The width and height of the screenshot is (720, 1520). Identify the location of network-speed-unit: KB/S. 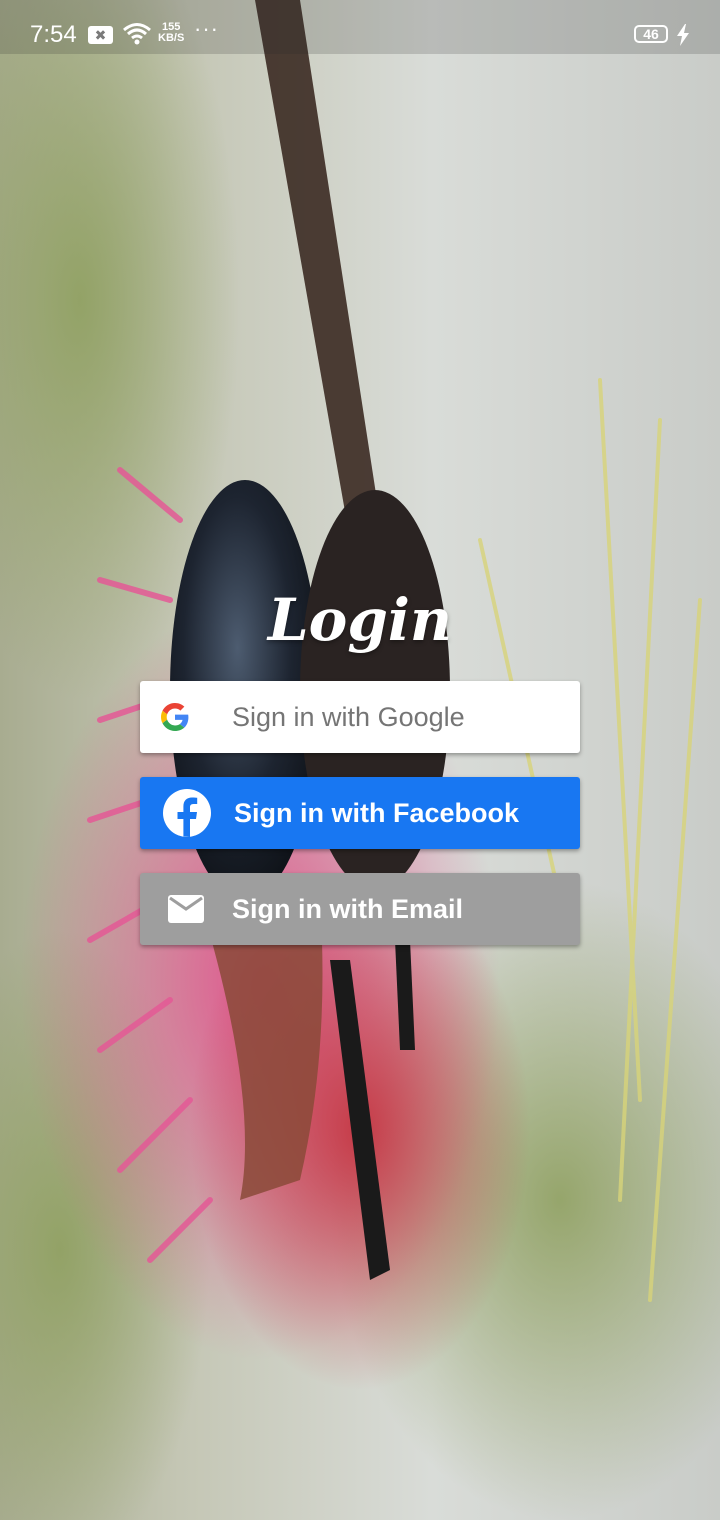
(171, 38).